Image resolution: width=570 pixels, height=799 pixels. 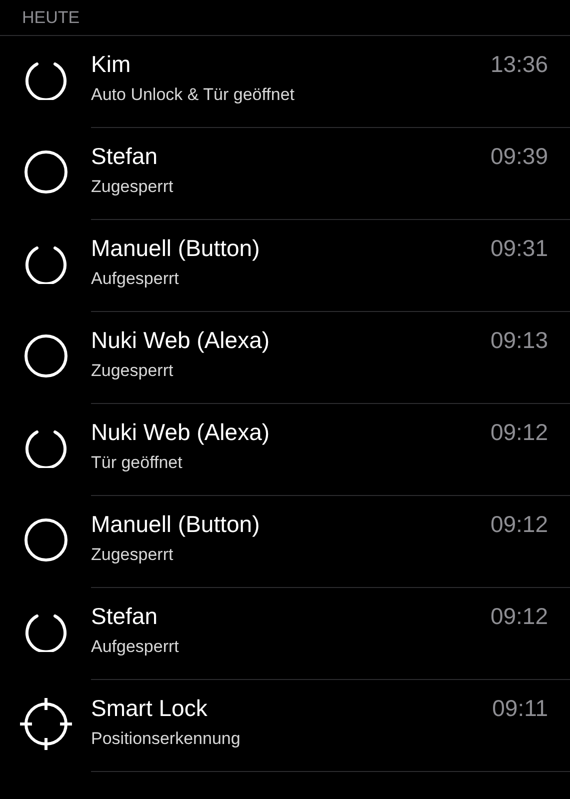 What do you see at coordinates (285, 266) in the screenshot?
I see `event-row: Manuell (Button) Aufgesperrt 09:31` at bounding box center [285, 266].